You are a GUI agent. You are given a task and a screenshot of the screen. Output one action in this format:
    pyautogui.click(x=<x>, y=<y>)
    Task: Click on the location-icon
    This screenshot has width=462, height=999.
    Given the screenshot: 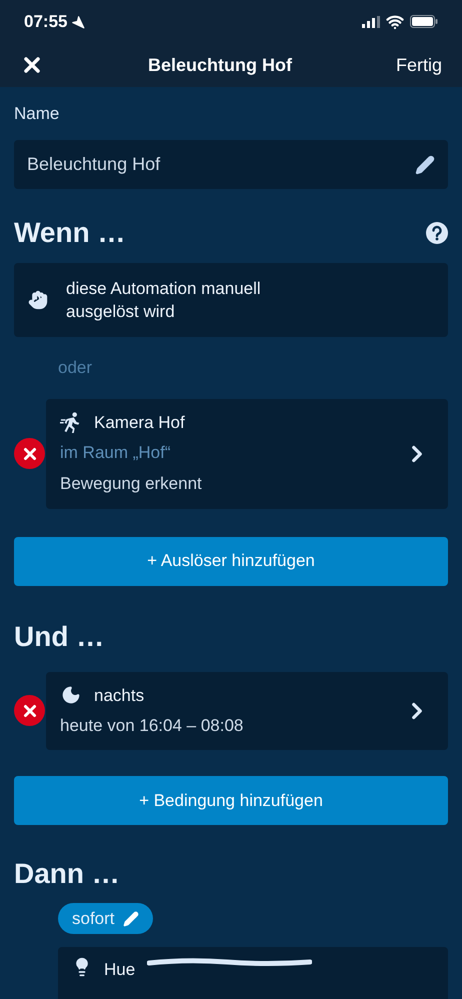 What is the action you would take?
    pyautogui.click(x=78, y=21)
    